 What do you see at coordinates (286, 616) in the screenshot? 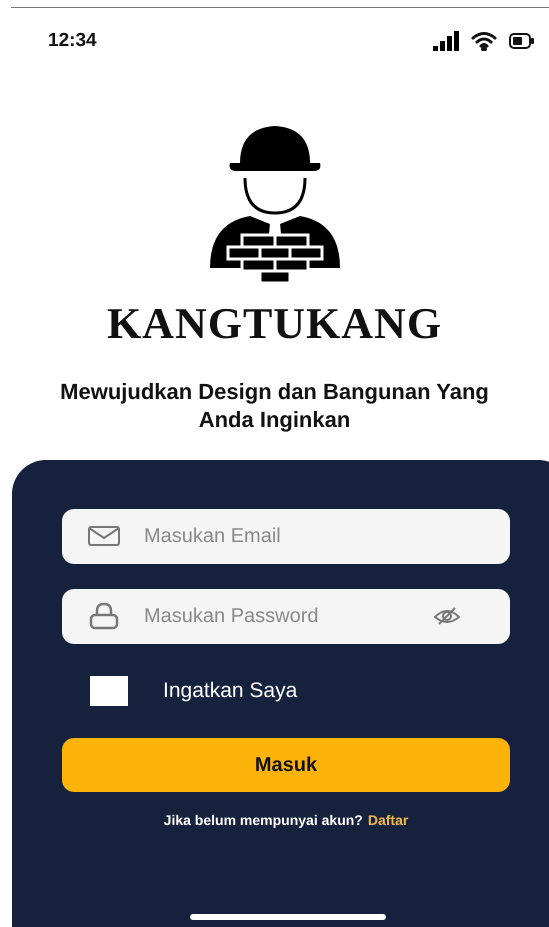
I see `password-field: Masukan Password` at bounding box center [286, 616].